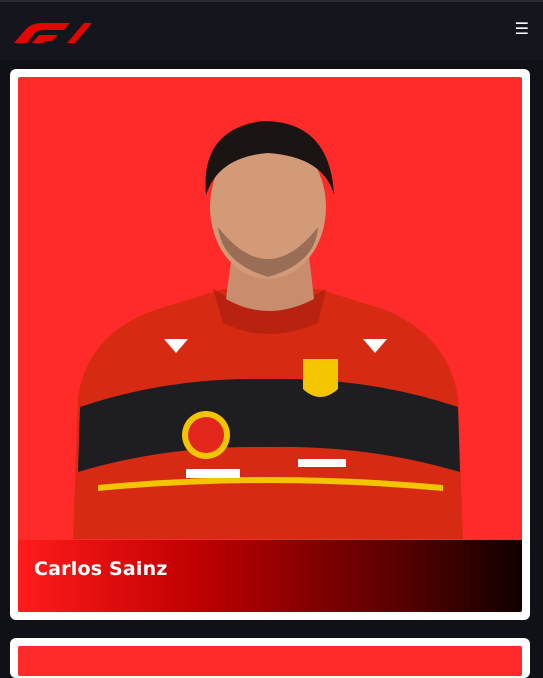  What do you see at coordinates (271, 30) in the screenshot?
I see `top-navbar: ☰` at bounding box center [271, 30].